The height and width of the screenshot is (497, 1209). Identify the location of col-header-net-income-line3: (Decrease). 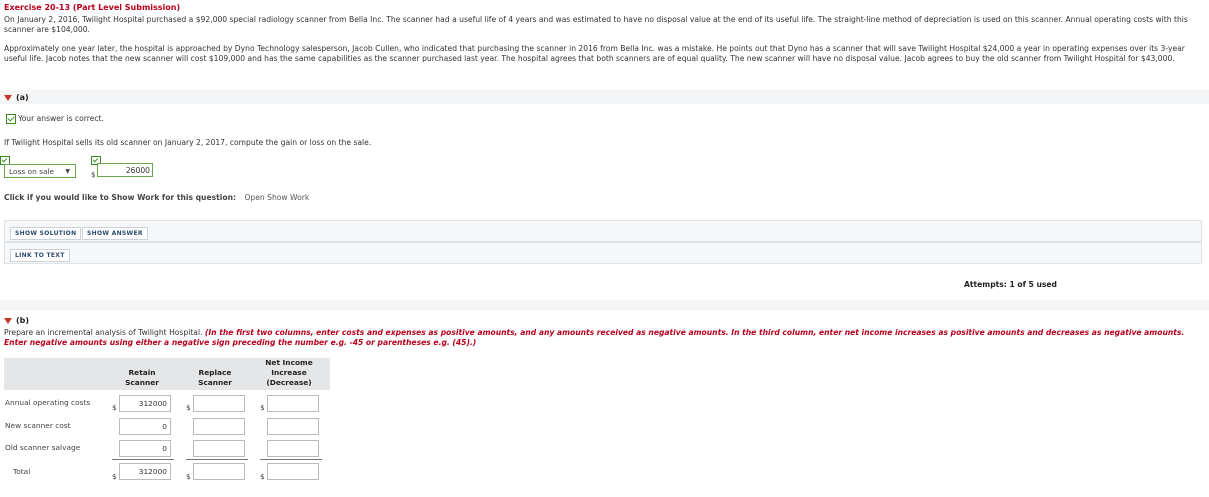
(289, 382).